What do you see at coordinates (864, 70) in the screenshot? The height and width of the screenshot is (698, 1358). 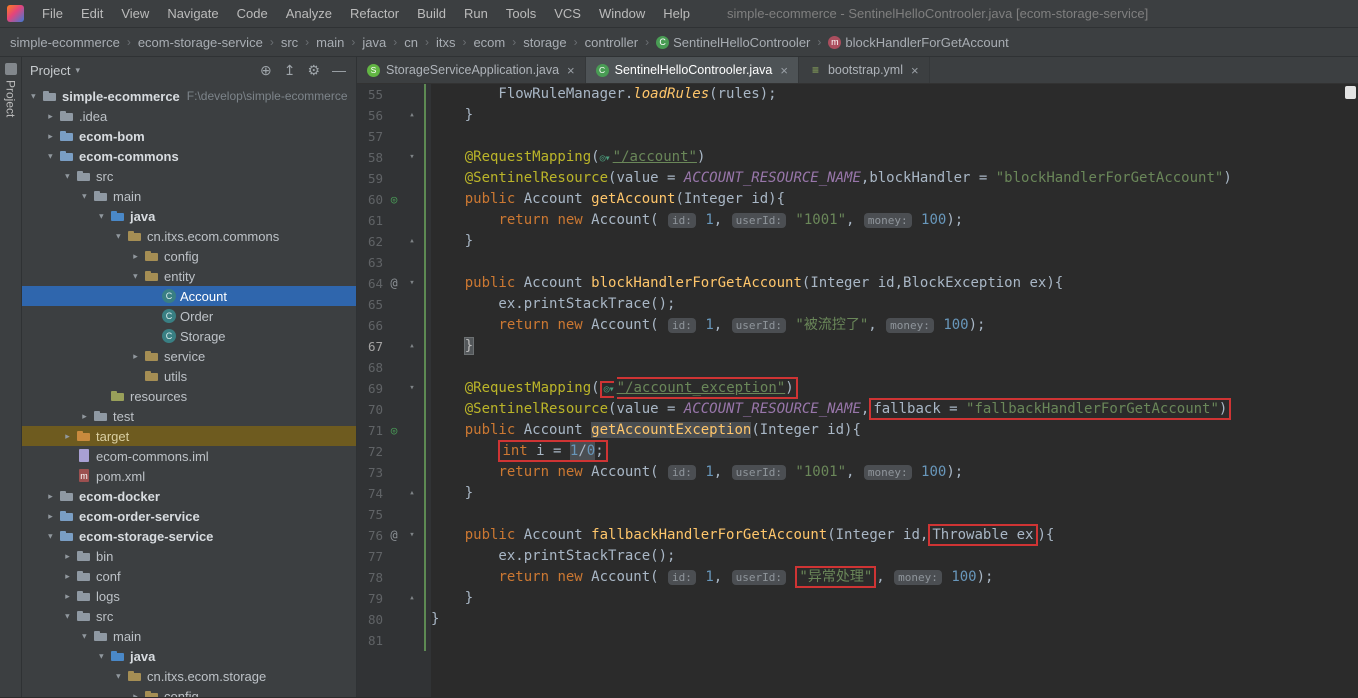 I see `tab-bootstrap.yml: ≡ bootstrap.yml ×` at bounding box center [864, 70].